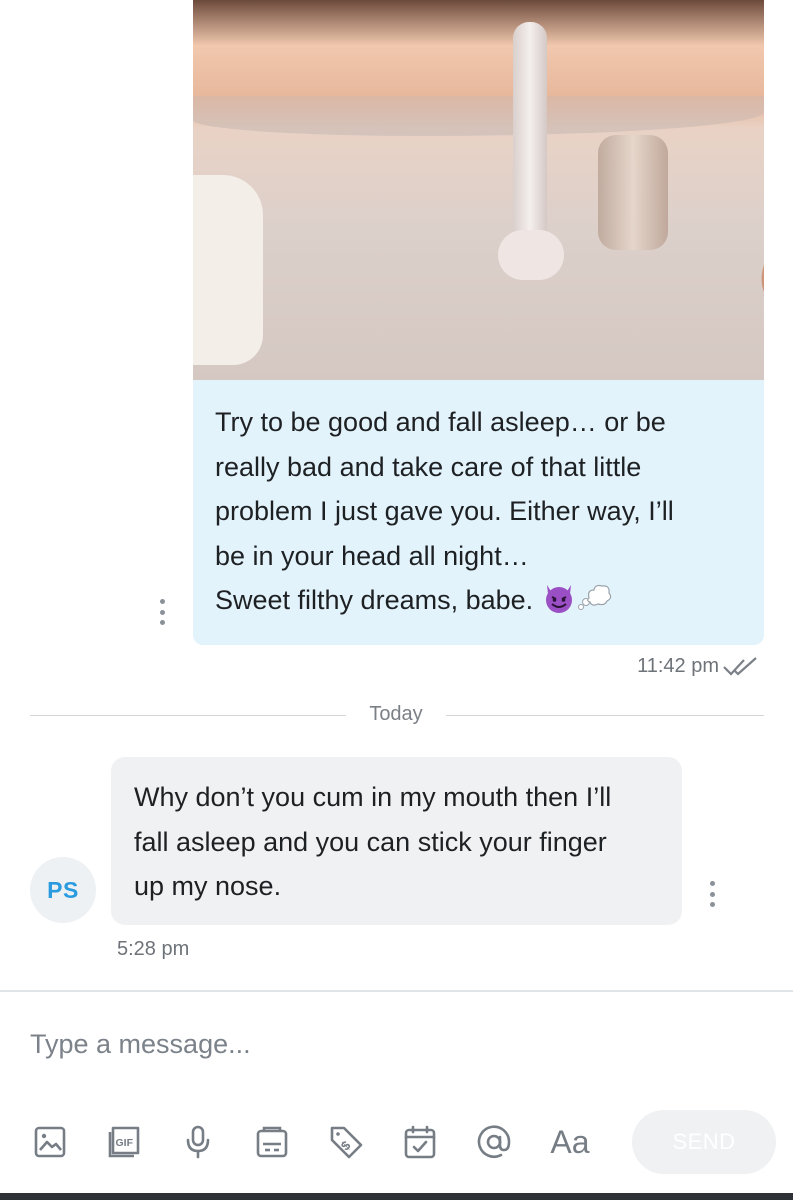 Image resolution: width=793 pixels, height=1200 pixels. I want to click on read-receipt-icon, so click(740, 666).